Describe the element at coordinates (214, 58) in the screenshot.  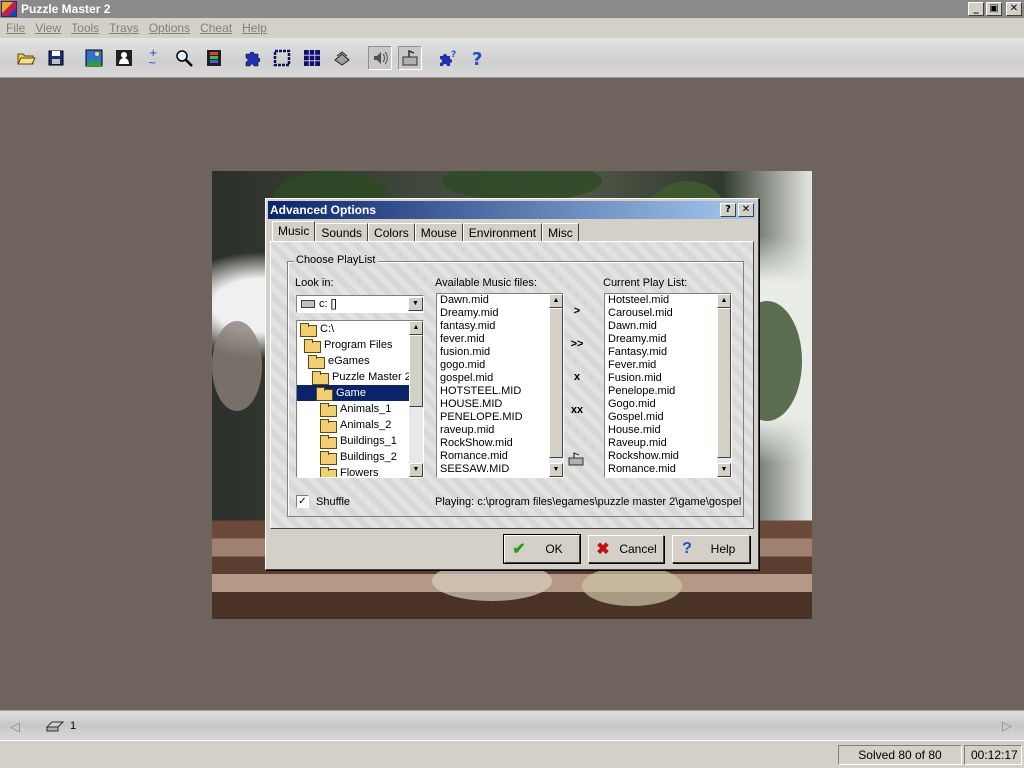
I see `film-strip-icon` at that location.